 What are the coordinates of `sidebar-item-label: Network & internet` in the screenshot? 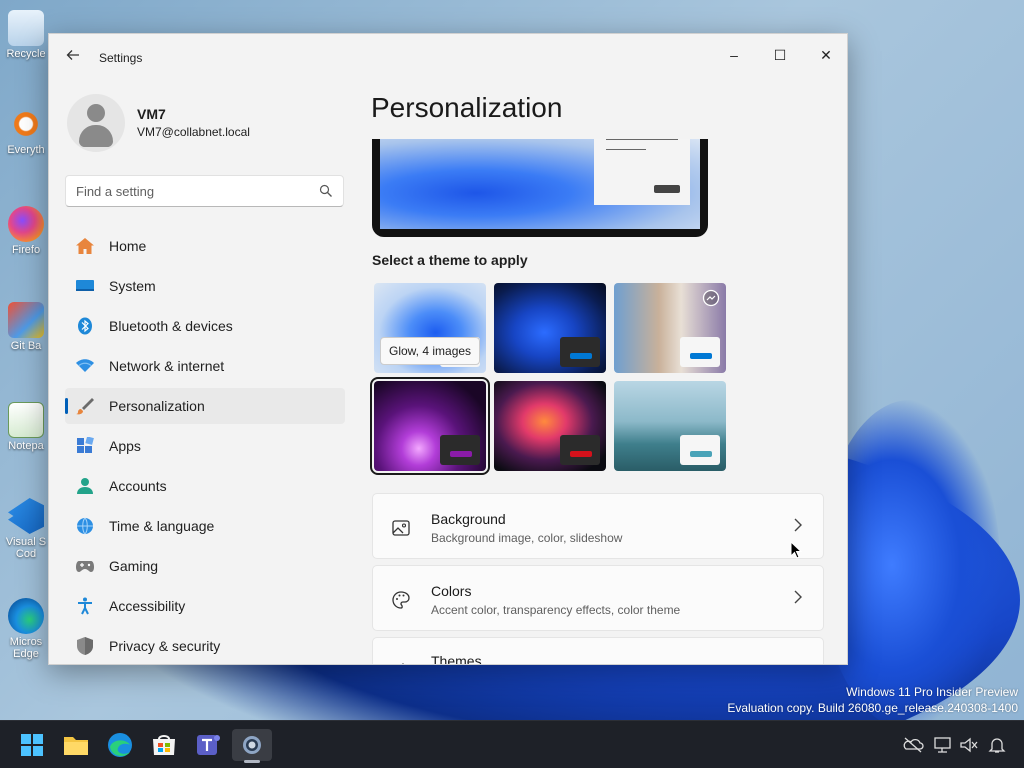 It's located at (167, 366).